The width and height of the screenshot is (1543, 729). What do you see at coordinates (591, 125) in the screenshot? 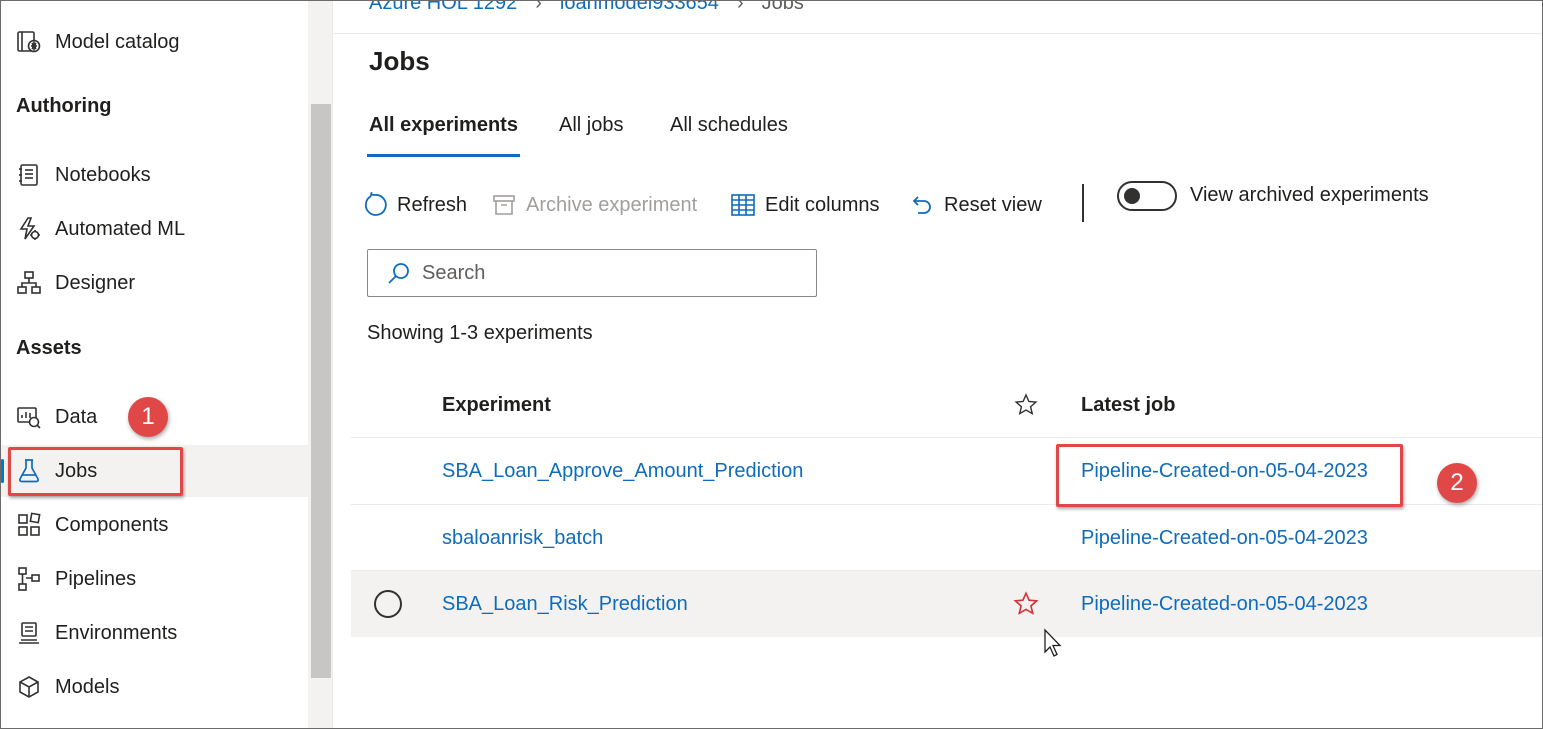
I see `tab-all-jobs: All jobs` at bounding box center [591, 125].